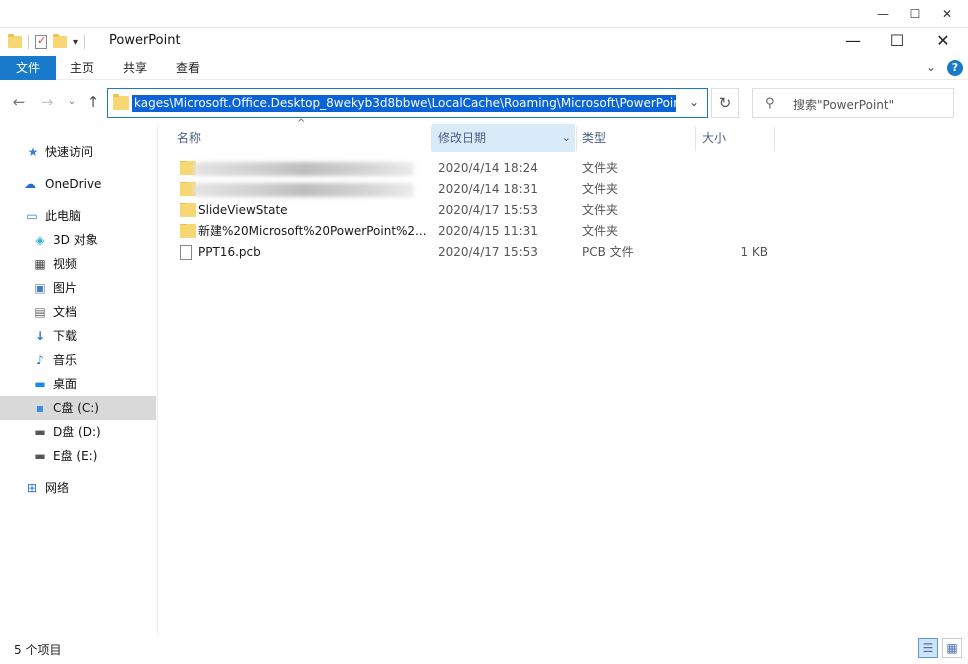 The height and width of the screenshot is (664, 968). Describe the element at coordinates (30, 184) in the screenshot. I see `cloud-icon: ☁` at that location.